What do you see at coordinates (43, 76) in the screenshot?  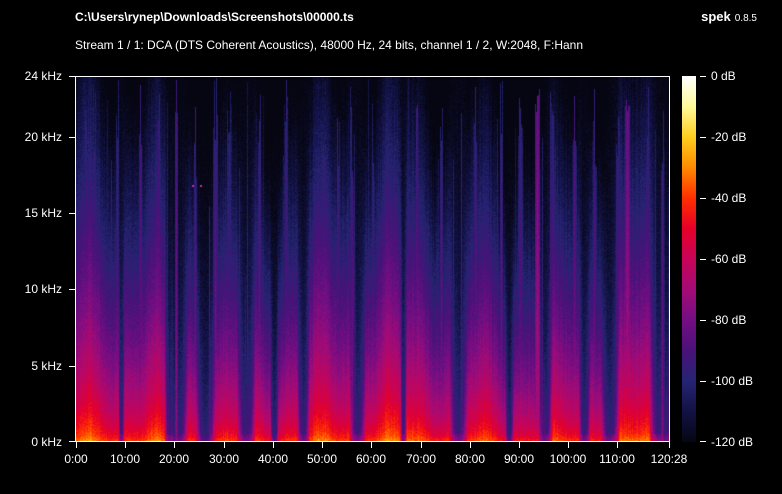 I see `y-tick-label: 24 kHz` at bounding box center [43, 76].